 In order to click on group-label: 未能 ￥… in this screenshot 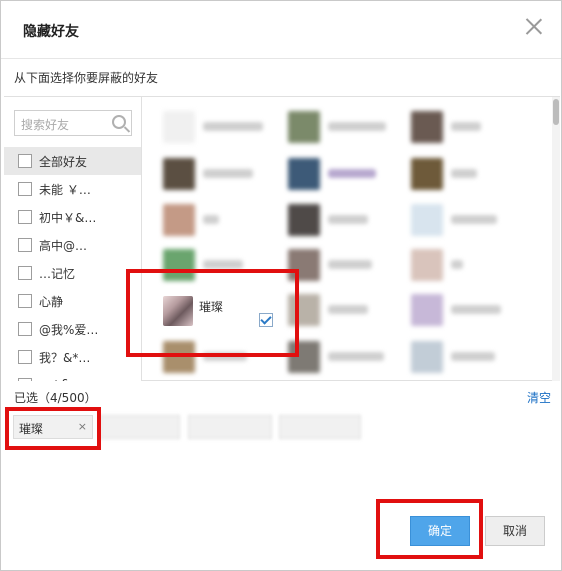, I will do `click(65, 190)`.